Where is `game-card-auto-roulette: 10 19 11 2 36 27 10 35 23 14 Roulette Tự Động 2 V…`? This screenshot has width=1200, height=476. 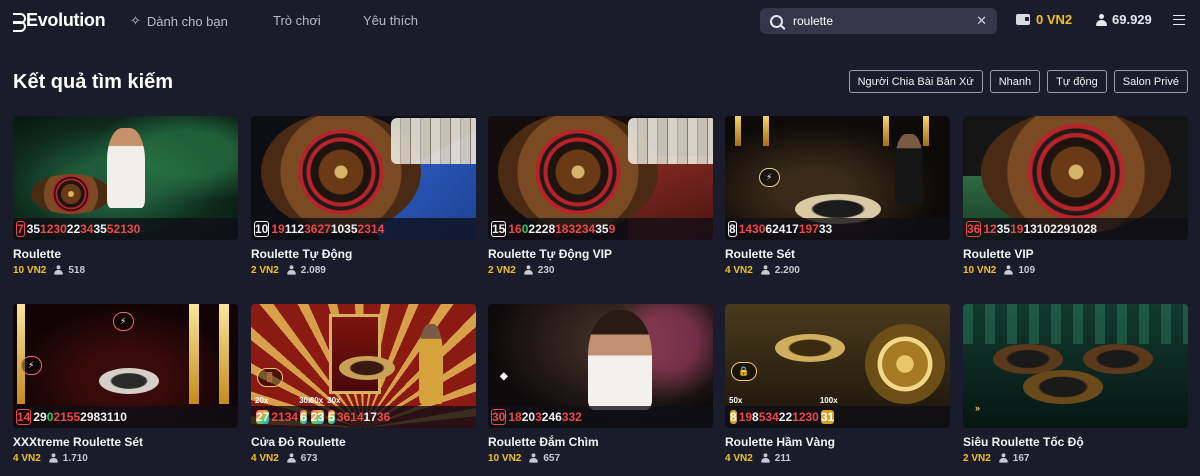 game-card-auto-roulette: 10 19 11 2 36 27 10 35 23 14 Roulette Tự Động 2 V… is located at coordinates (363, 198).